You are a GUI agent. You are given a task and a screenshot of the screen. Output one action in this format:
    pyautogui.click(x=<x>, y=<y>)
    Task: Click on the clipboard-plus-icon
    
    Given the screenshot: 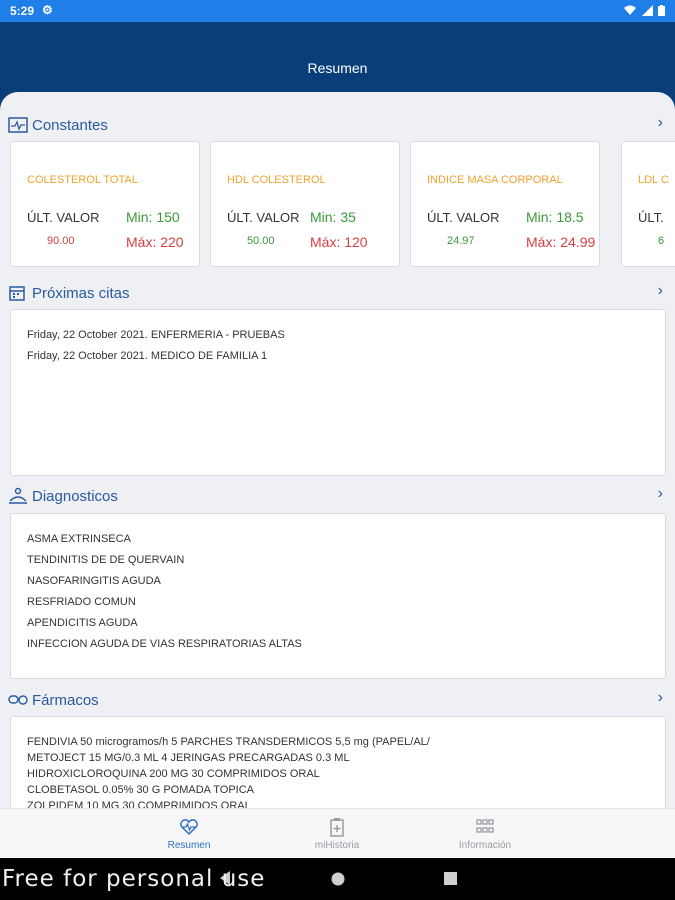 What is the action you would take?
    pyautogui.click(x=337, y=827)
    